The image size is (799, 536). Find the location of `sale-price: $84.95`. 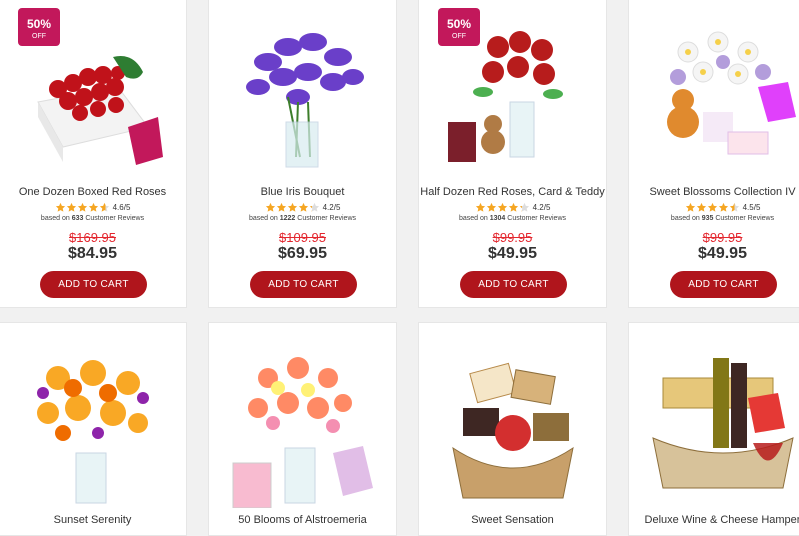

sale-price: $84.95 is located at coordinates (92, 253).